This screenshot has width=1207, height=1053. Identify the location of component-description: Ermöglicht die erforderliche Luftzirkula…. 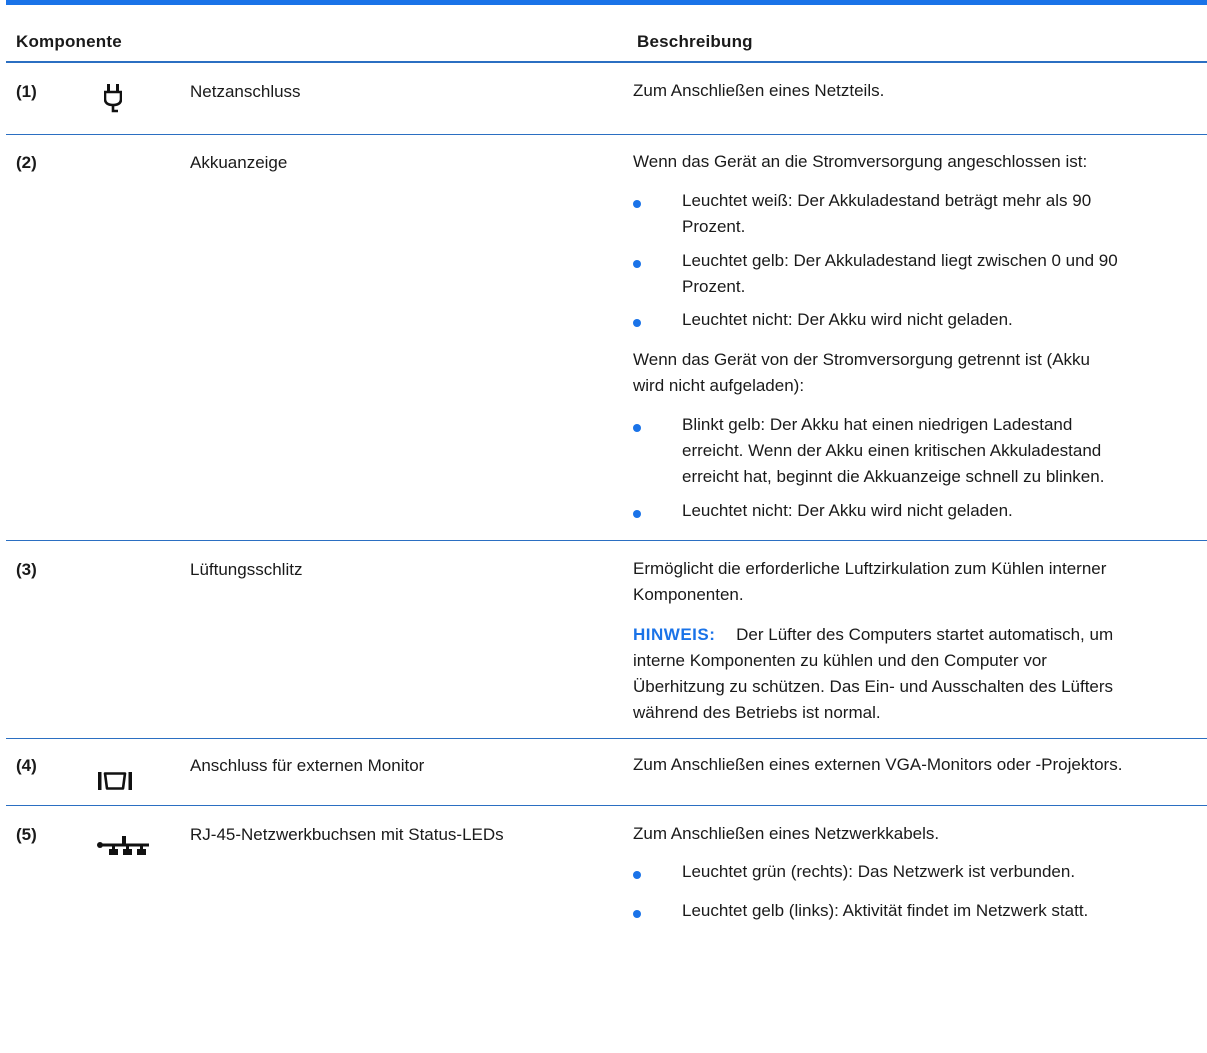
(870, 568).